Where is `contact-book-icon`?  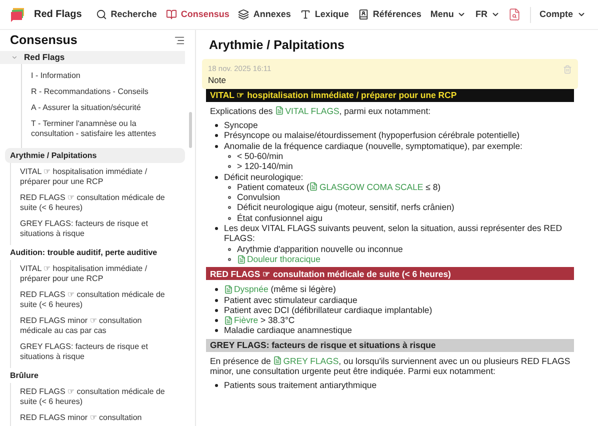 contact-book-icon is located at coordinates (363, 14).